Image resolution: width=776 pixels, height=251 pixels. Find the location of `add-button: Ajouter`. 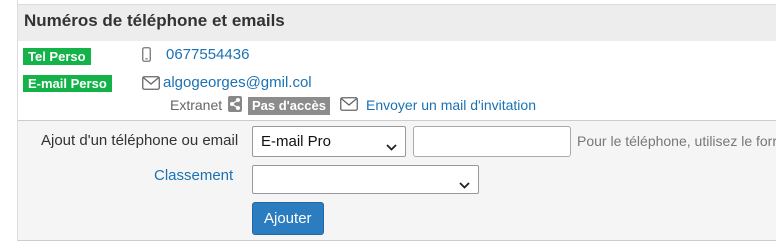

add-button: Ajouter is located at coordinates (288, 218).